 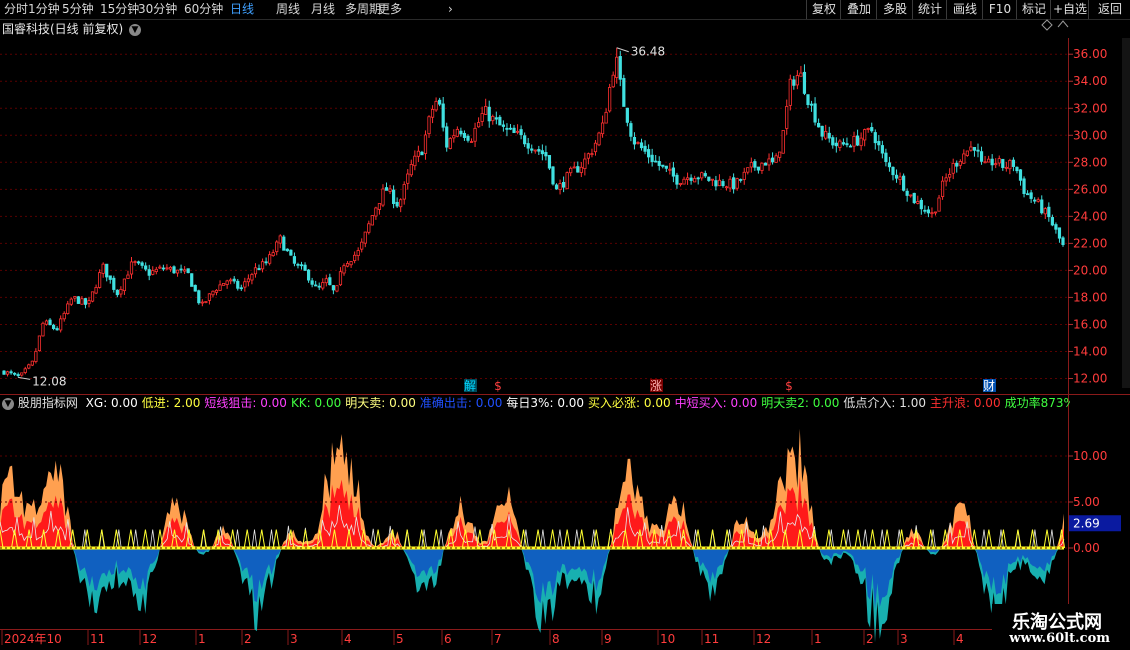 I want to click on diamond-icon, so click(x=1047, y=25).